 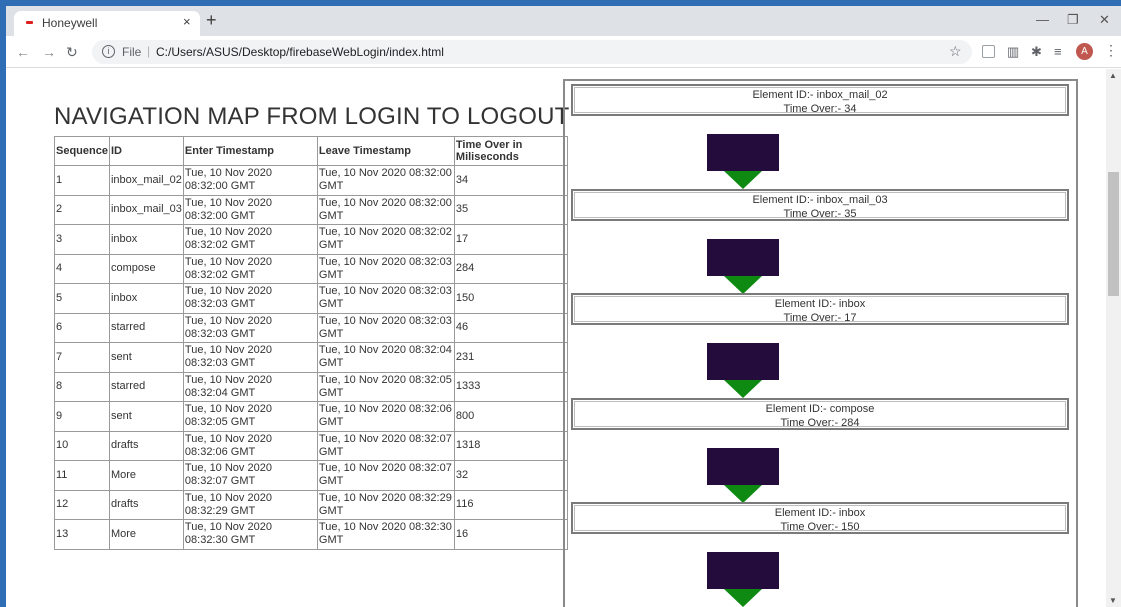 I want to click on cell-time-over: 1333, so click(x=510, y=386).